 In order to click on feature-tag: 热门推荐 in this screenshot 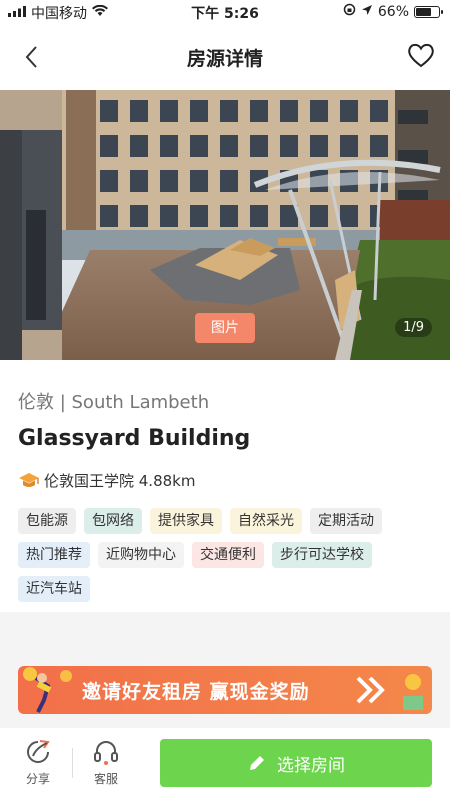, I will do `click(54, 555)`.